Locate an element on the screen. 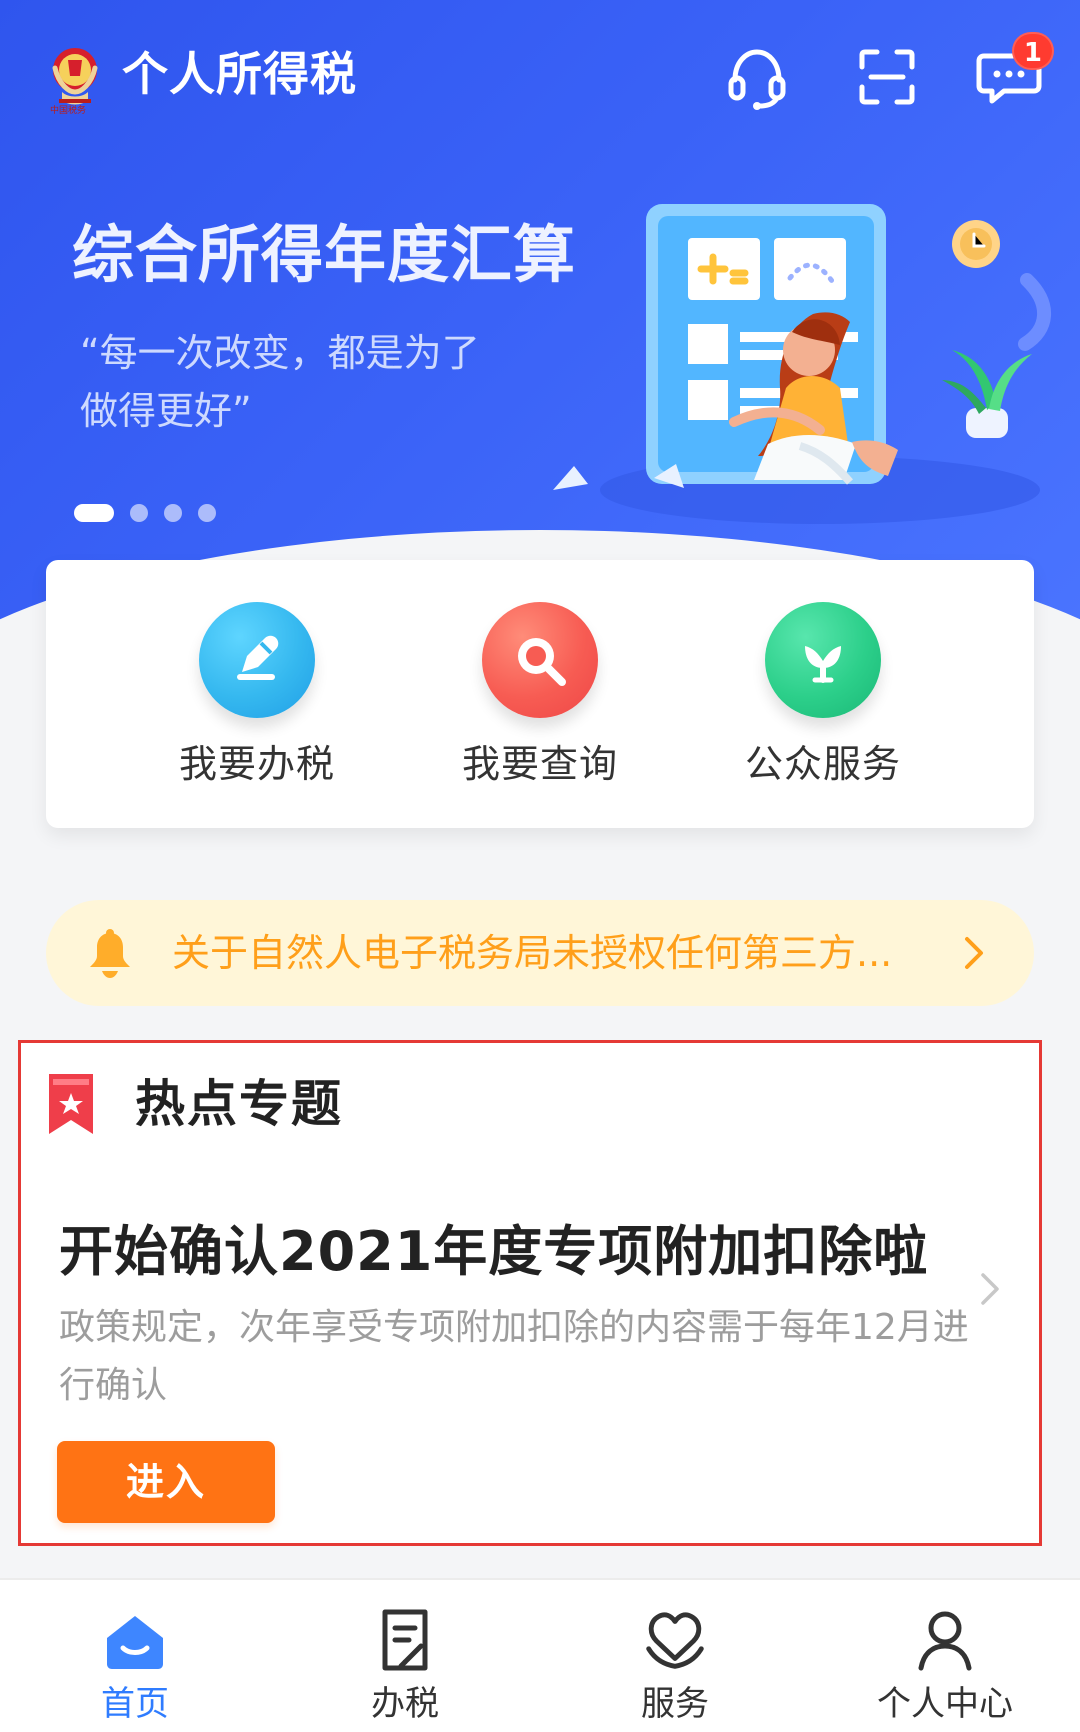 This screenshot has height=1732, width=1080. tax-handling-action: 我要办税 is located at coordinates (257, 702).